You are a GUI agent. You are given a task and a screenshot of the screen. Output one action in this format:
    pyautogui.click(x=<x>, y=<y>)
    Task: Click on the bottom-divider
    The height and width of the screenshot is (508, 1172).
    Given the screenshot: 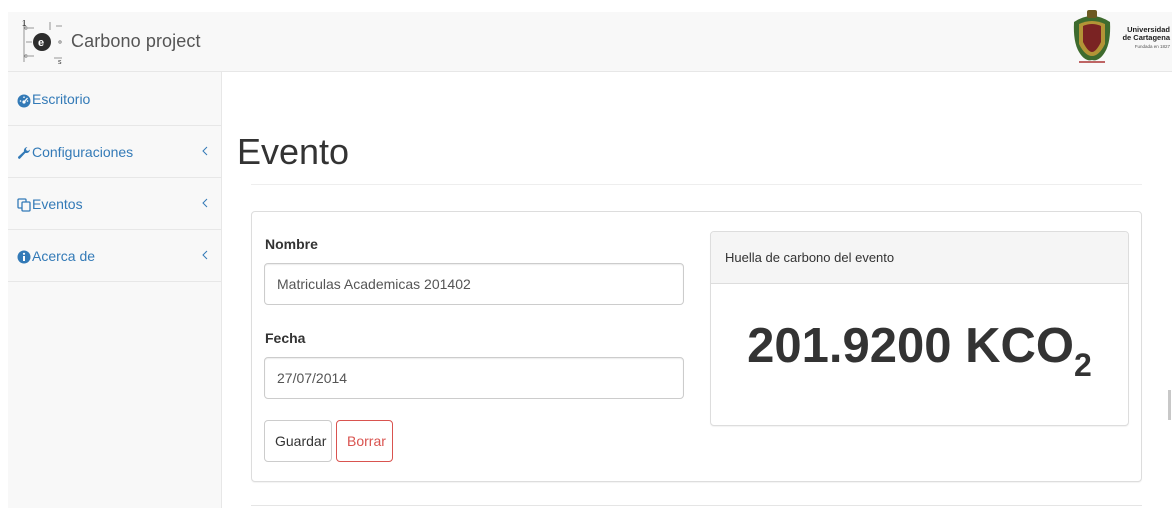 What is the action you would take?
    pyautogui.click(x=696, y=505)
    